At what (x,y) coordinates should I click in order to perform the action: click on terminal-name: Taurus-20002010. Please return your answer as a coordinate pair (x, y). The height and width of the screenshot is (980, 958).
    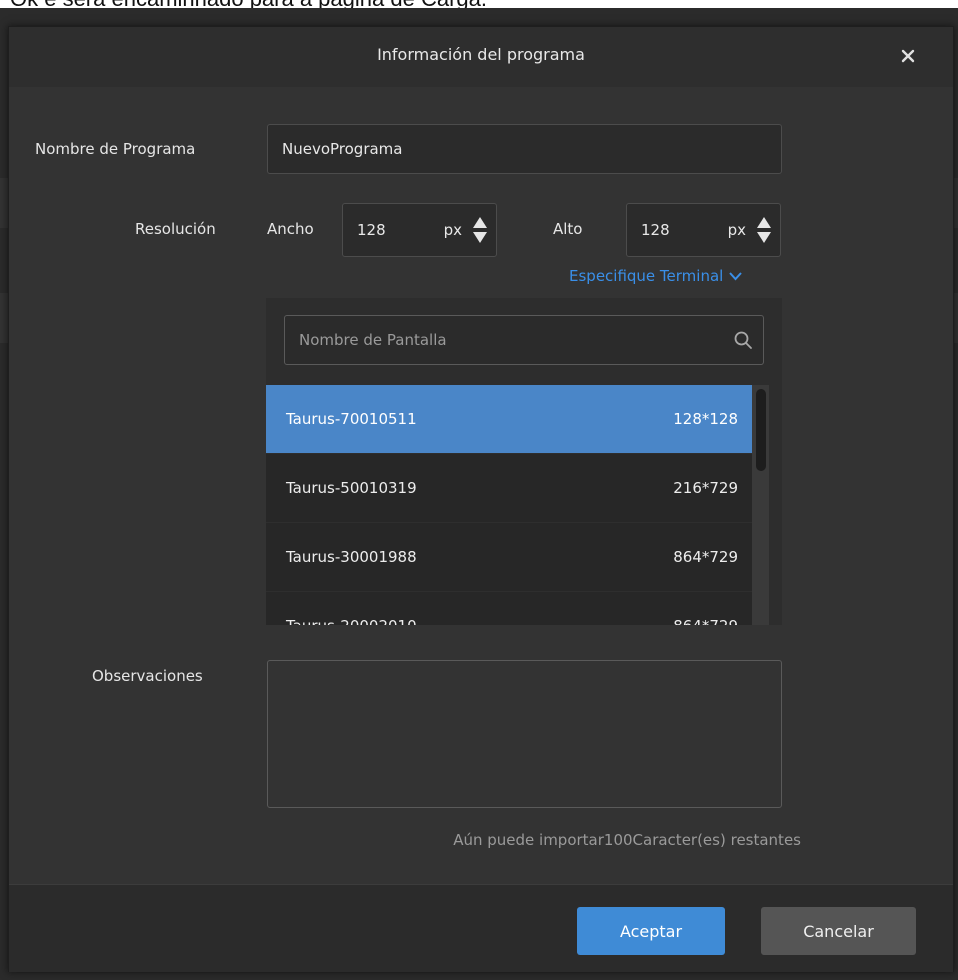
    Looking at the image, I should click on (351, 621).